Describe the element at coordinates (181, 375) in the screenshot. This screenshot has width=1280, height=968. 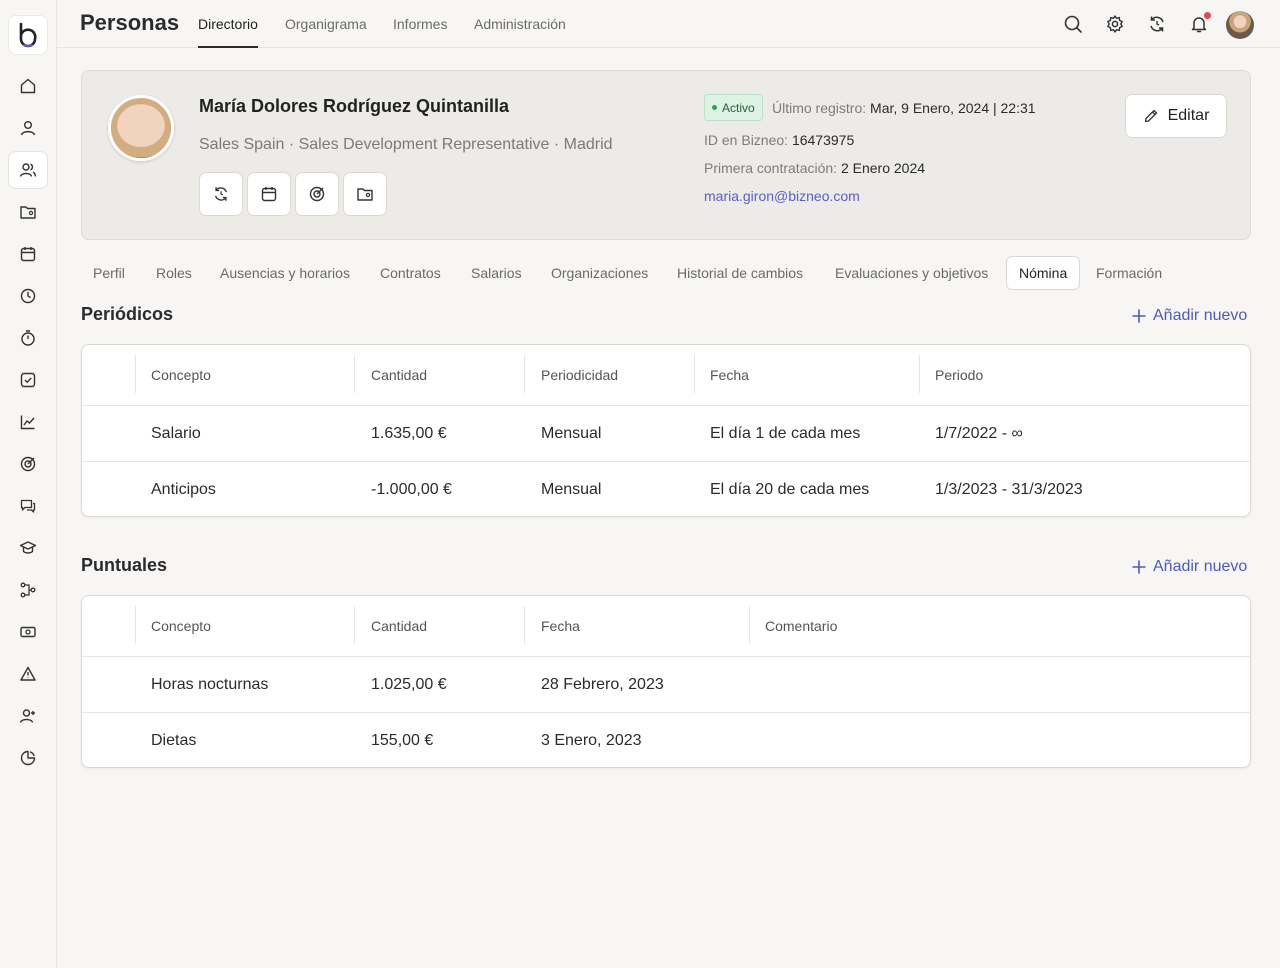
I see `column-header-concepto: Concepto` at that location.